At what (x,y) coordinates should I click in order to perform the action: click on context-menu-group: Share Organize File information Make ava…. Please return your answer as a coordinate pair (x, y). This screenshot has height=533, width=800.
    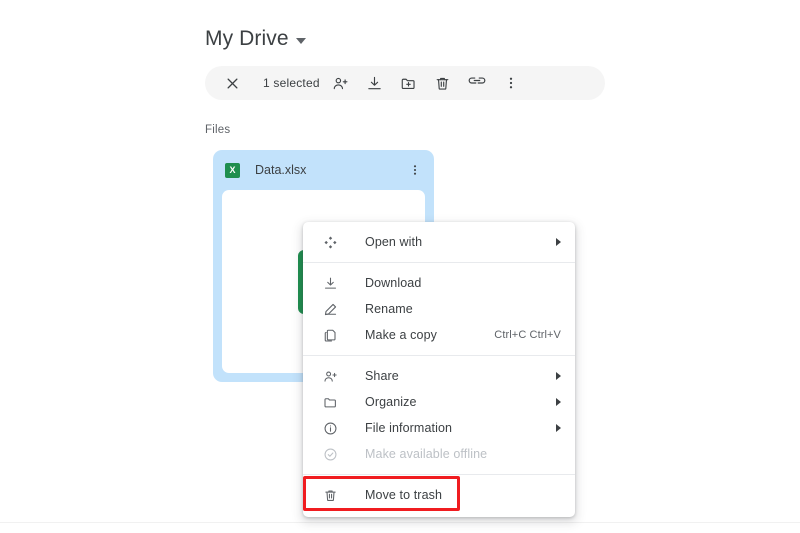
    Looking at the image, I should click on (439, 414).